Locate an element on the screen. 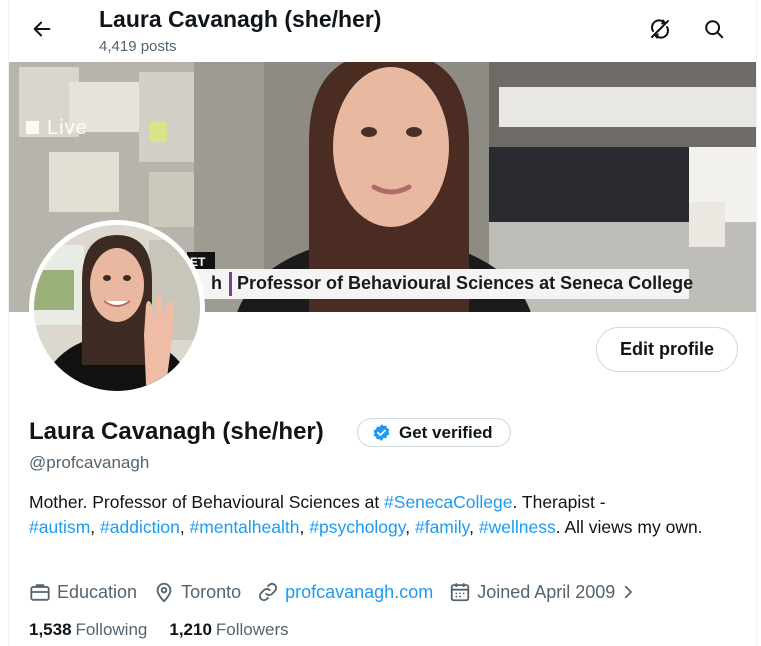  get-verified-button: Get verified is located at coordinates (434, 432).